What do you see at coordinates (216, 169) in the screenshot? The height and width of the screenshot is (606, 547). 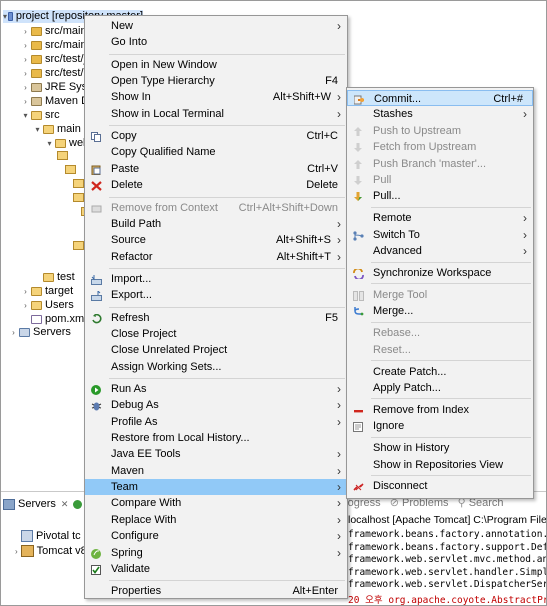 I see `menu-item-paste: Paste Ctrl+V` at bounding box center [216, 169].